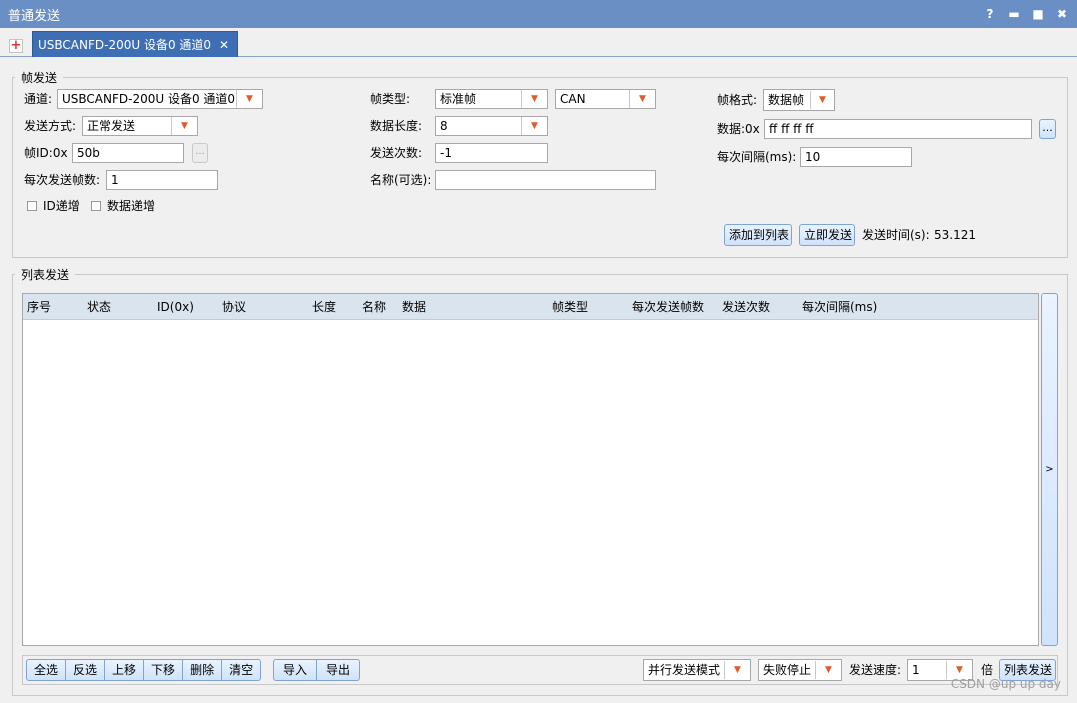 The height and width of the screenshot is (703, 1077). Describe the element at coordinates (737, 100) in the screenshot. I see `frame-format-label: 帧格式:` at that location.